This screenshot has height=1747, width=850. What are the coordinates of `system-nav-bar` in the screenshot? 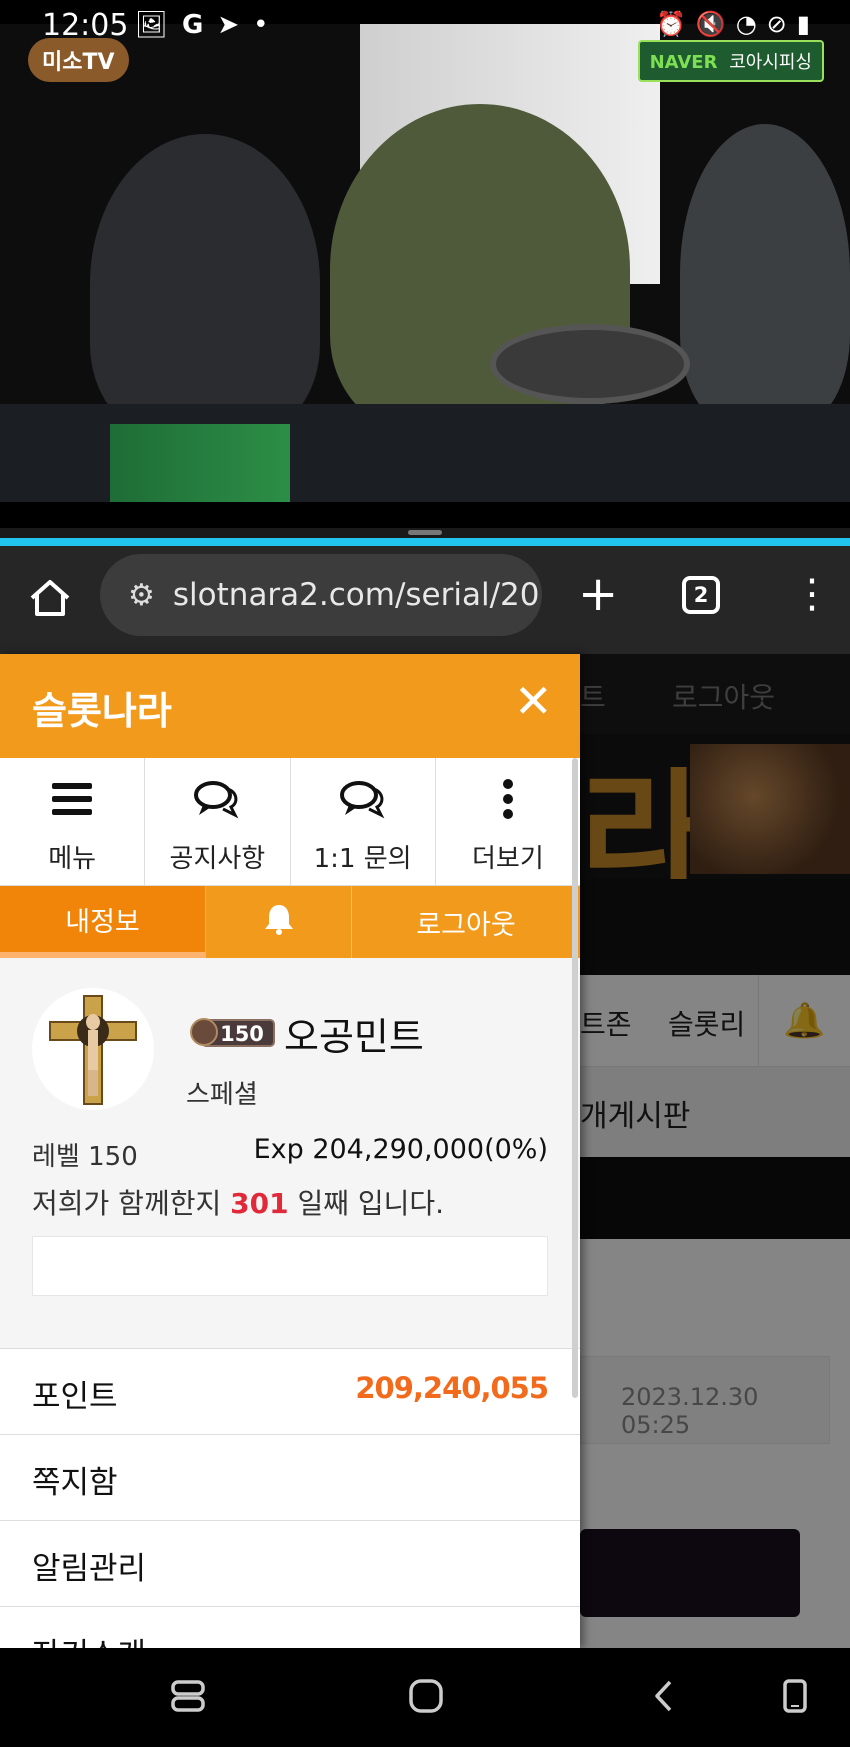 It's located at (425, 1697).